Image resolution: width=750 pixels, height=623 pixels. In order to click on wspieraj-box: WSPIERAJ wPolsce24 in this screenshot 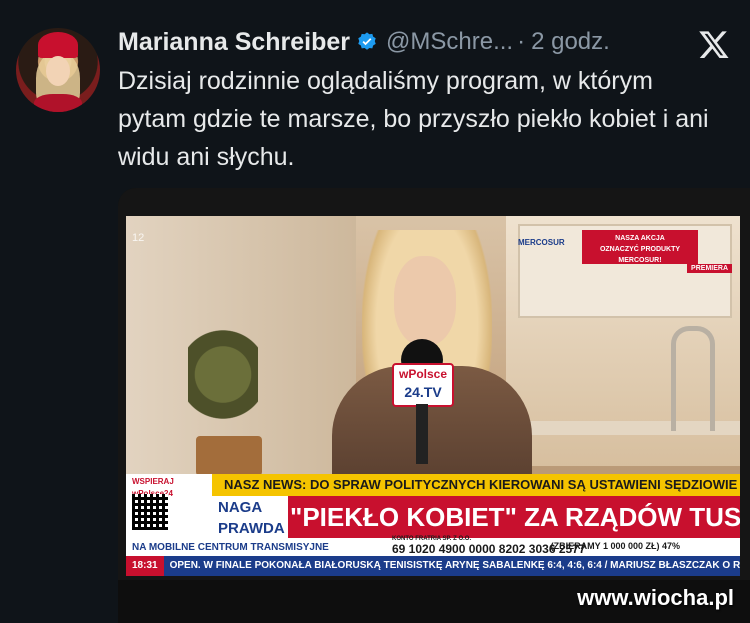, I will do `click(169, 506)`.